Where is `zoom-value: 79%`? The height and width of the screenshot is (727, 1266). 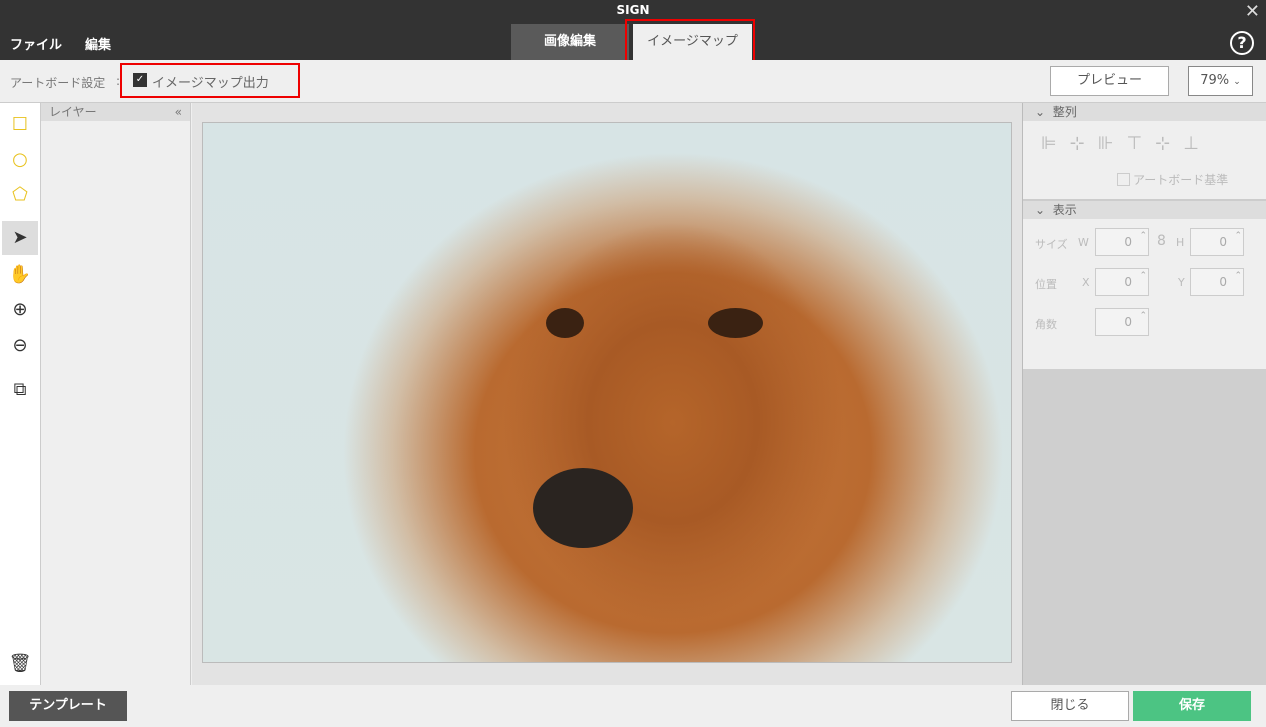 zoom-value: 79% is located at coordinates (1215, 80).